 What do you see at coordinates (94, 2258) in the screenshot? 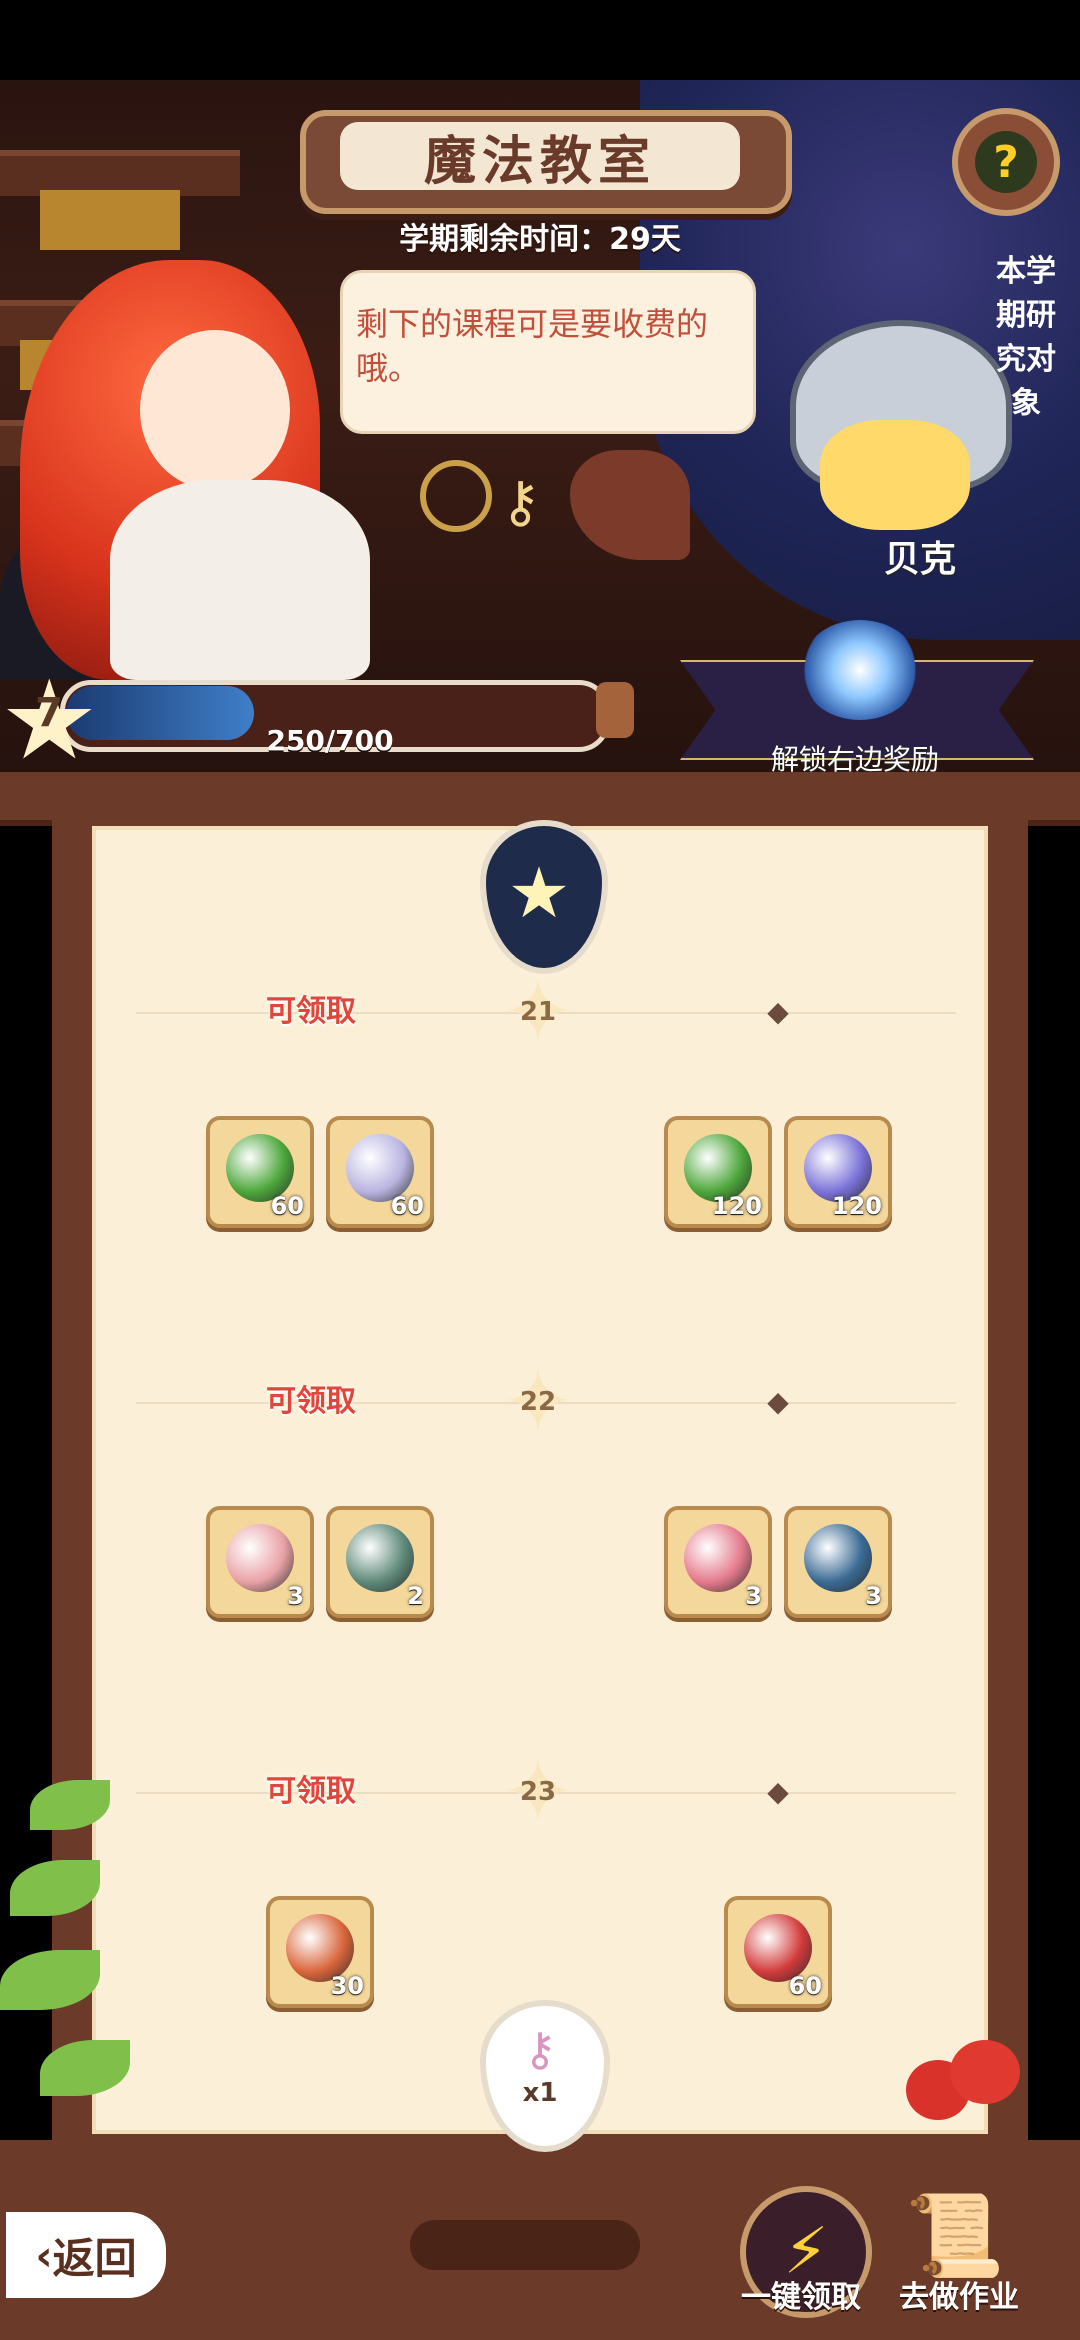
I see `back-button-label: 返回` at bounding box center [94, 2258].